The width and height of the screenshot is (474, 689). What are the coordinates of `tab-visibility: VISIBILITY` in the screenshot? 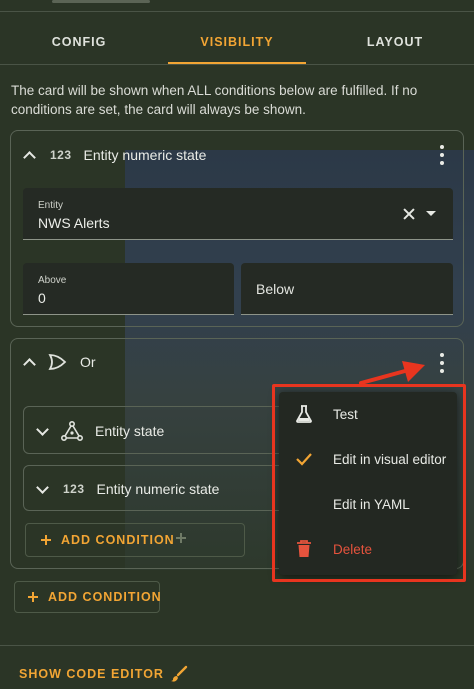 It's located at (237, 44).